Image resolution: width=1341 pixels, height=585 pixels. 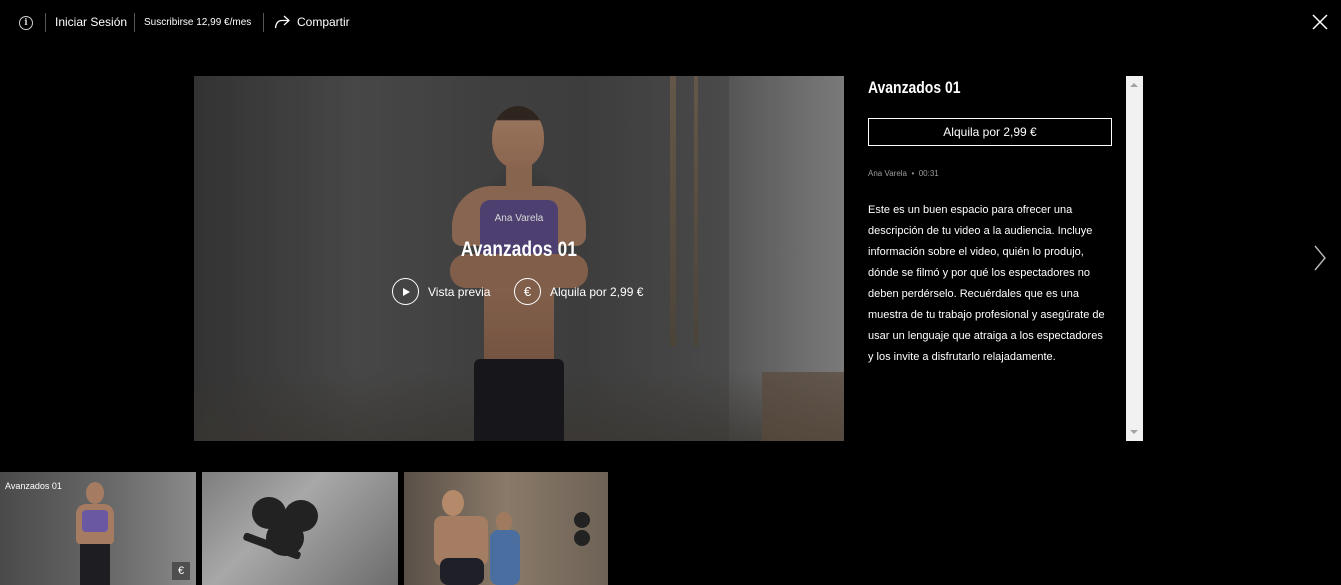 I want to click on login-link: Iniciar Sesión, so click(x=91, y=22).